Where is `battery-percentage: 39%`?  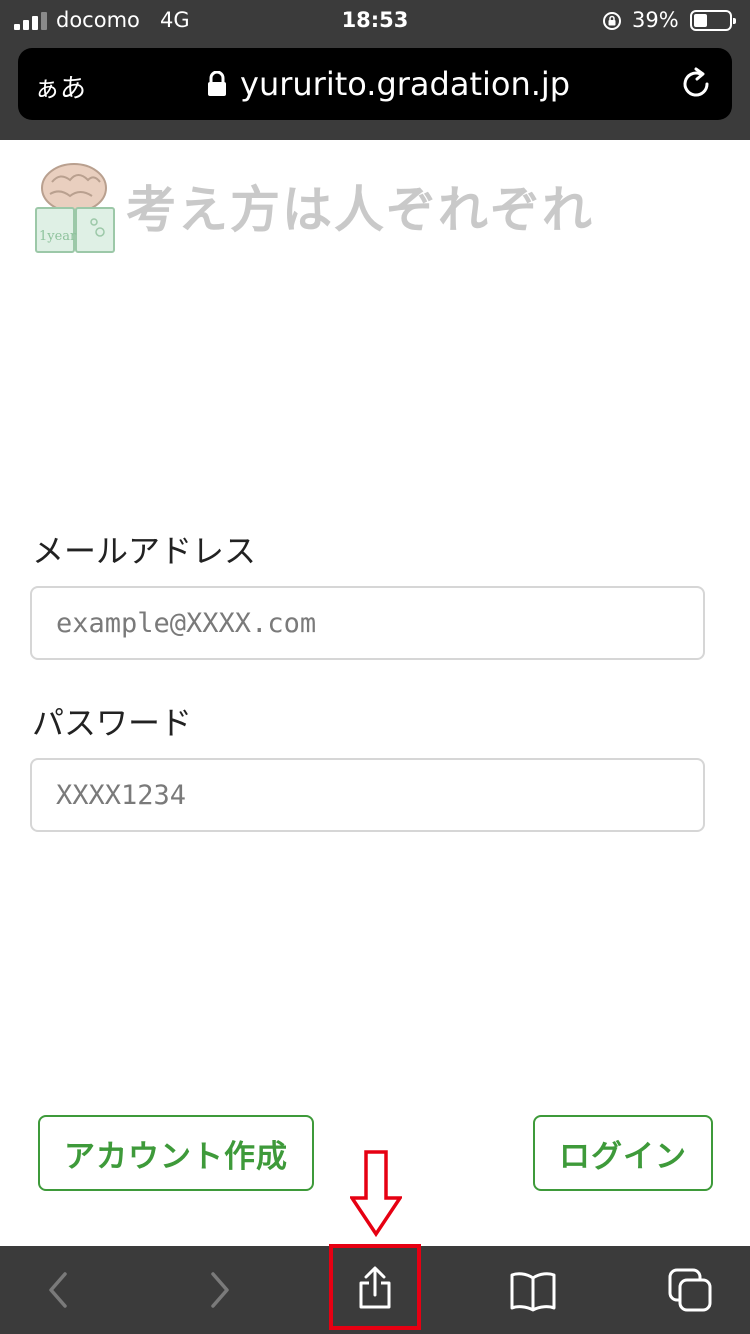
battery-percentage: 39% is located at coordinates (655, 20).